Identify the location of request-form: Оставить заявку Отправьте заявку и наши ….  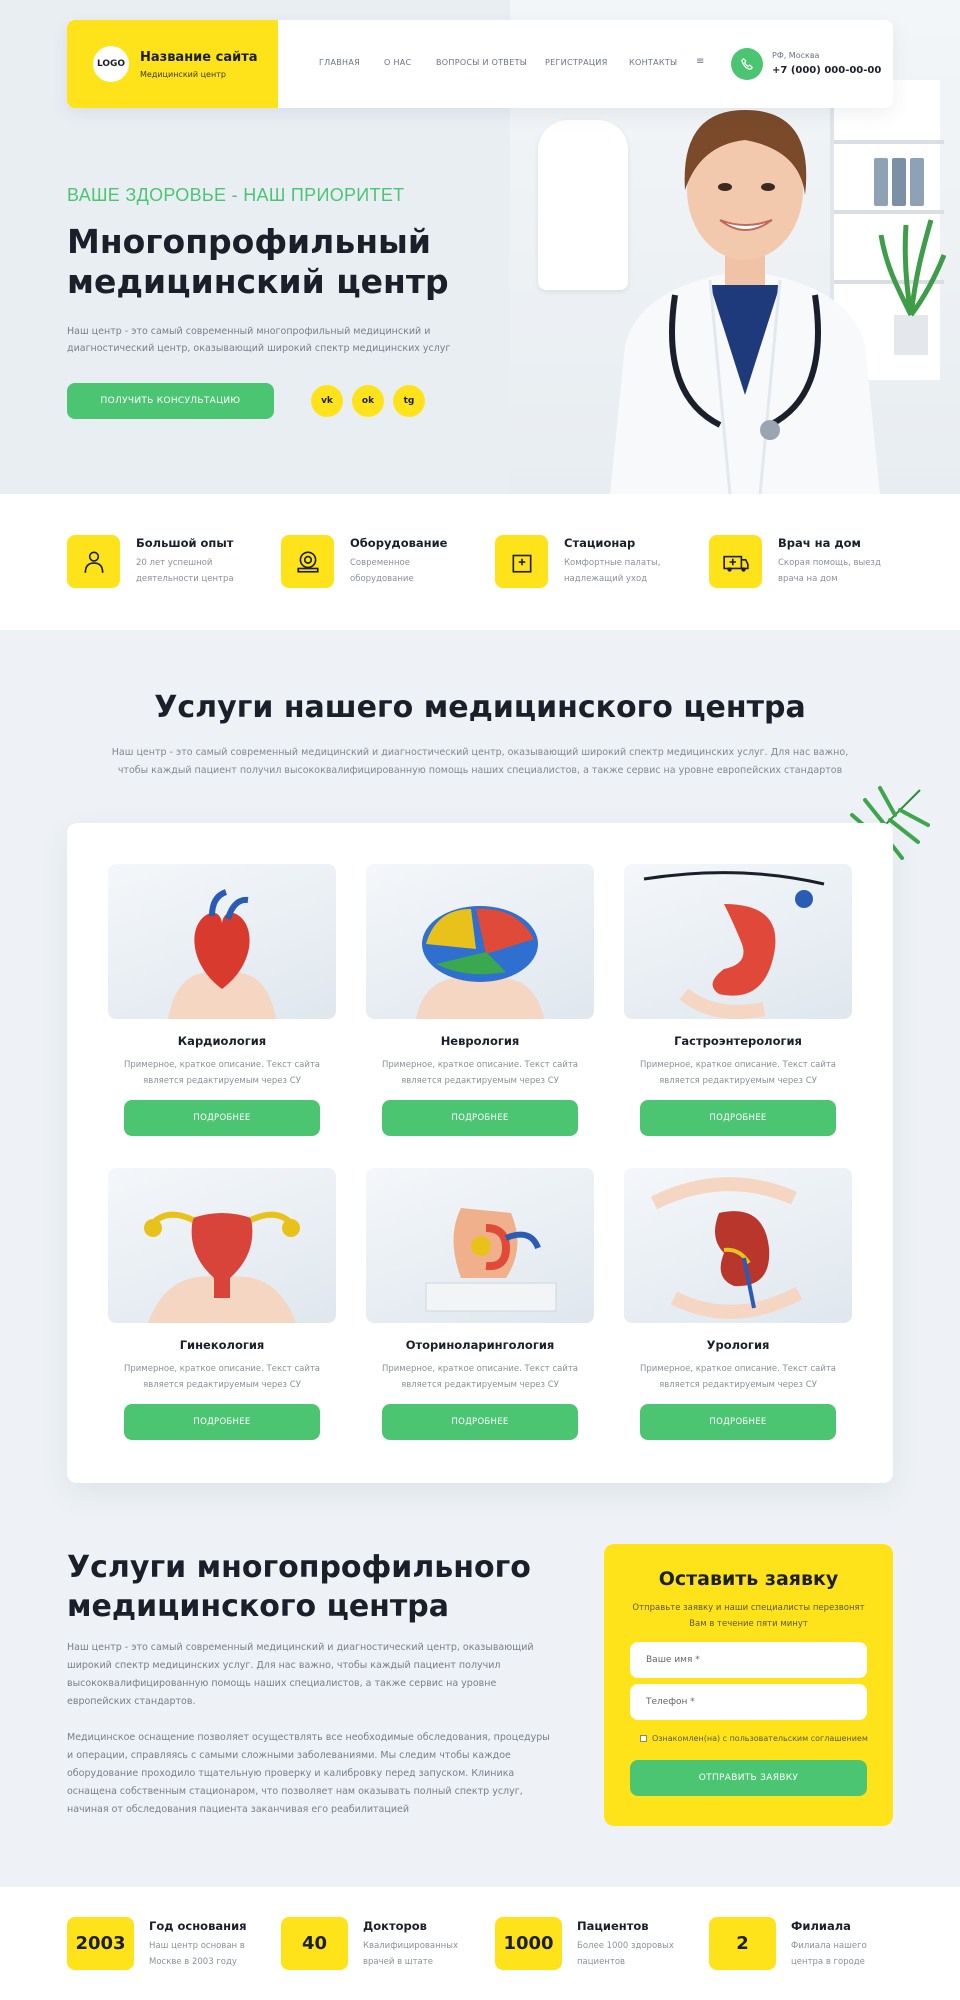
(748, 1685).